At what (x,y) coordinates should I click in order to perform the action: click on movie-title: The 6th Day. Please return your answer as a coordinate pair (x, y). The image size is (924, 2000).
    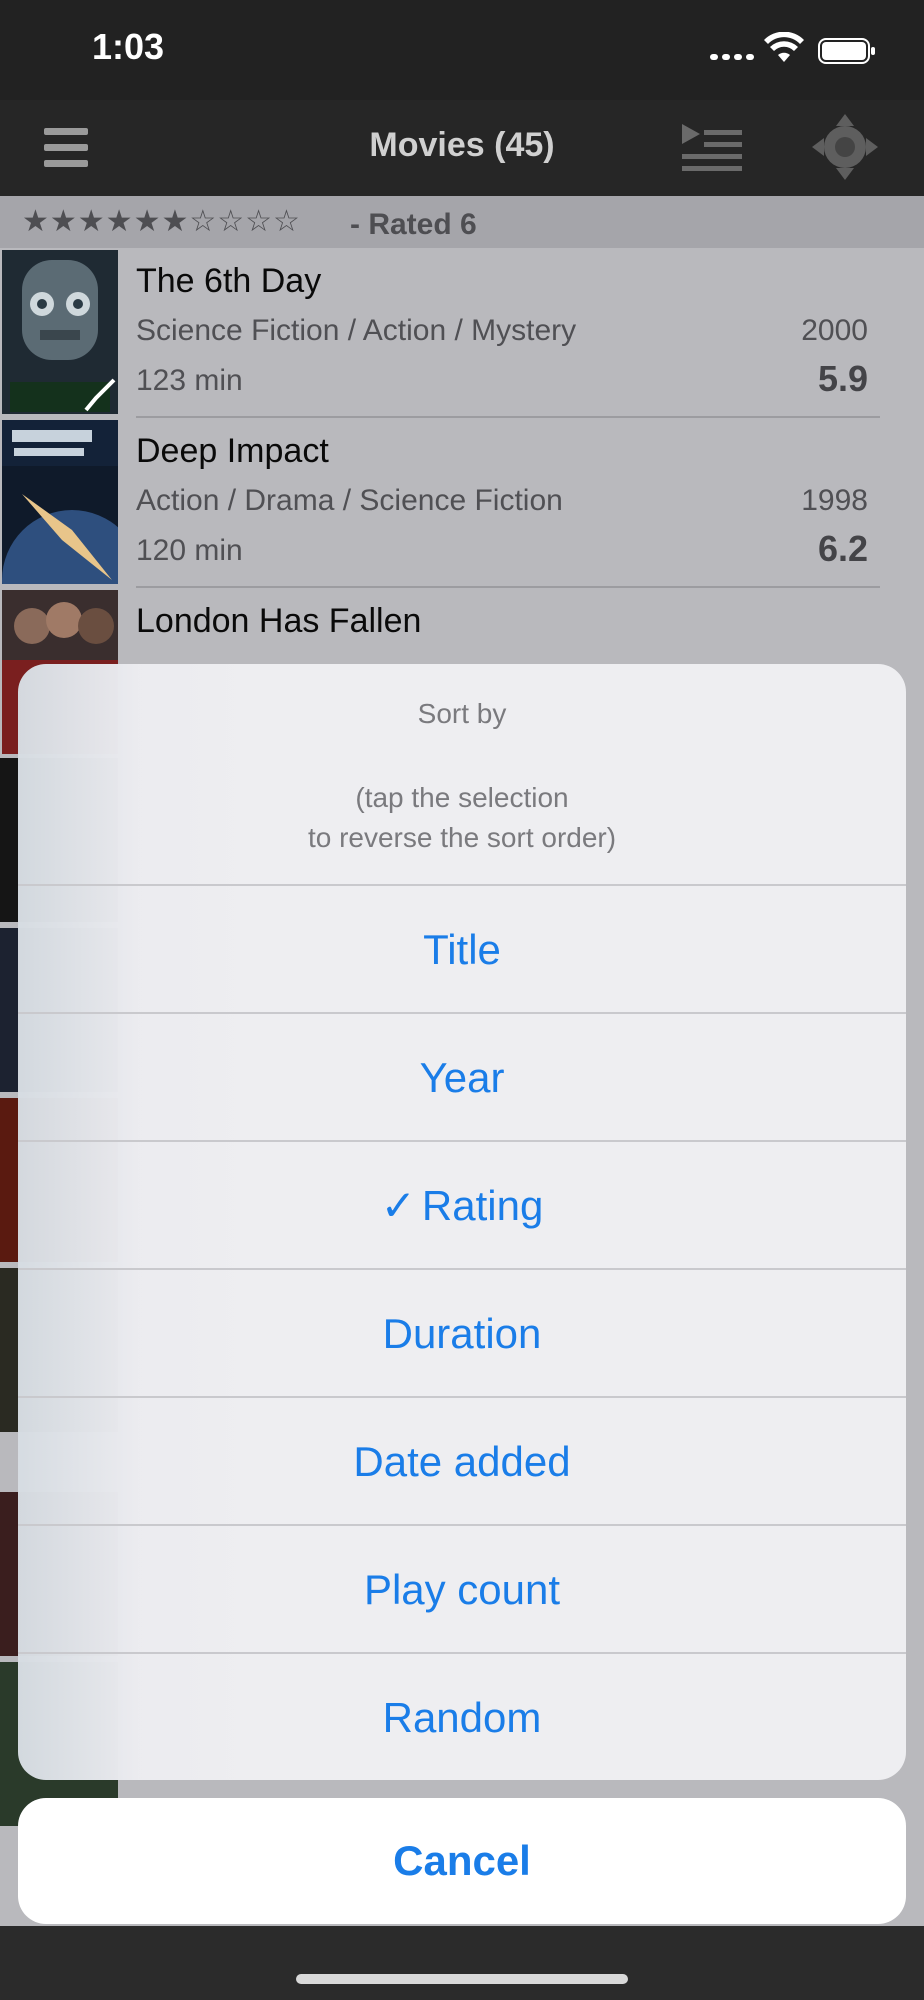
    Looking at the image, I should click on (229, 281).